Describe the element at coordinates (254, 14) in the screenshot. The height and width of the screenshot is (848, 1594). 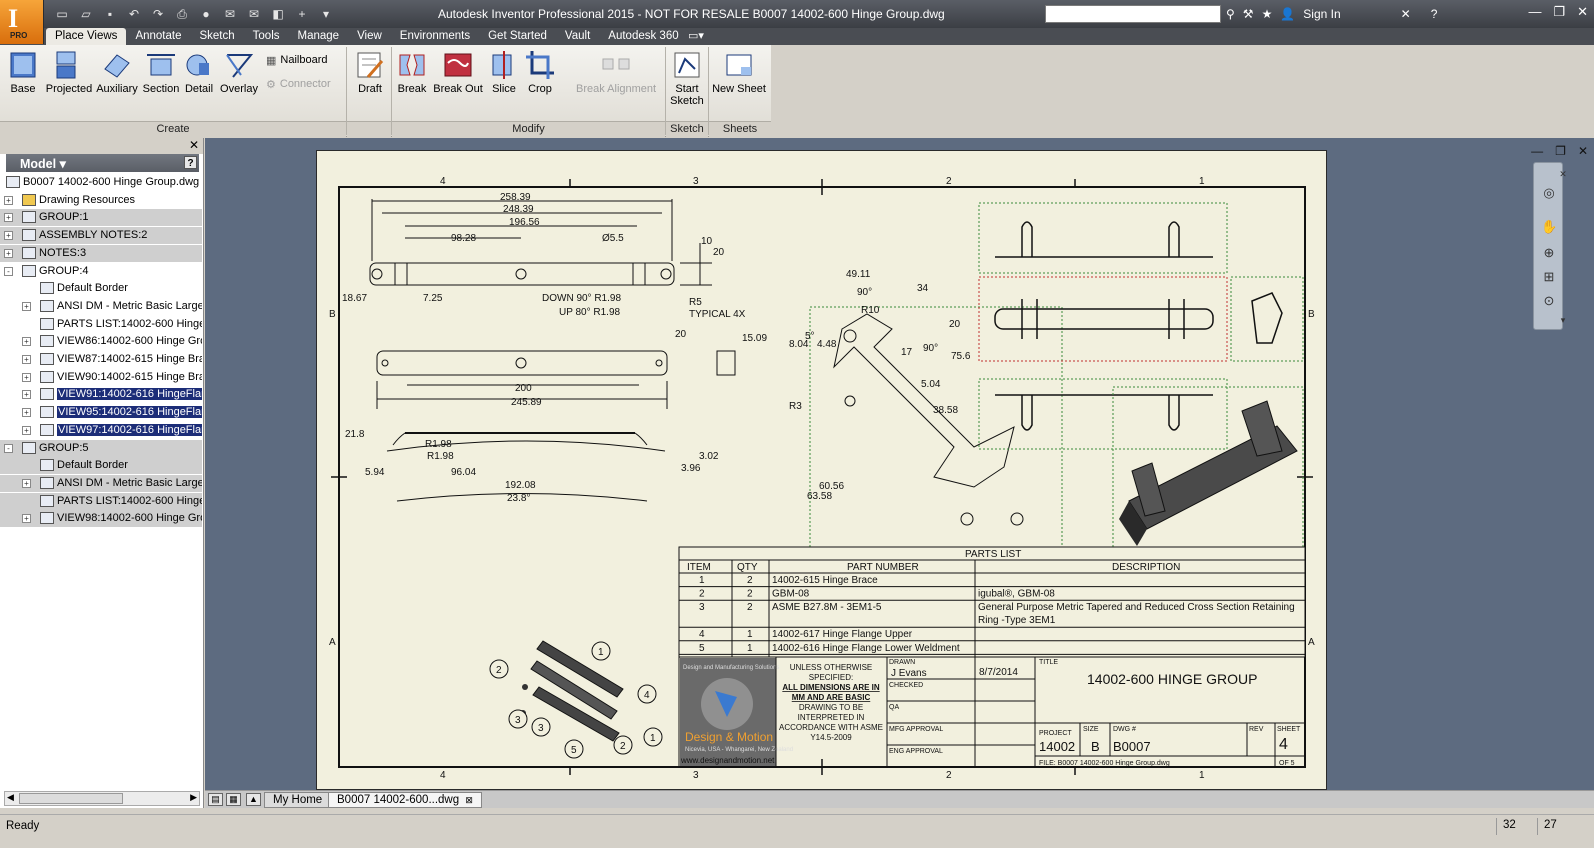
I see `material-icon: ✉` at that location.